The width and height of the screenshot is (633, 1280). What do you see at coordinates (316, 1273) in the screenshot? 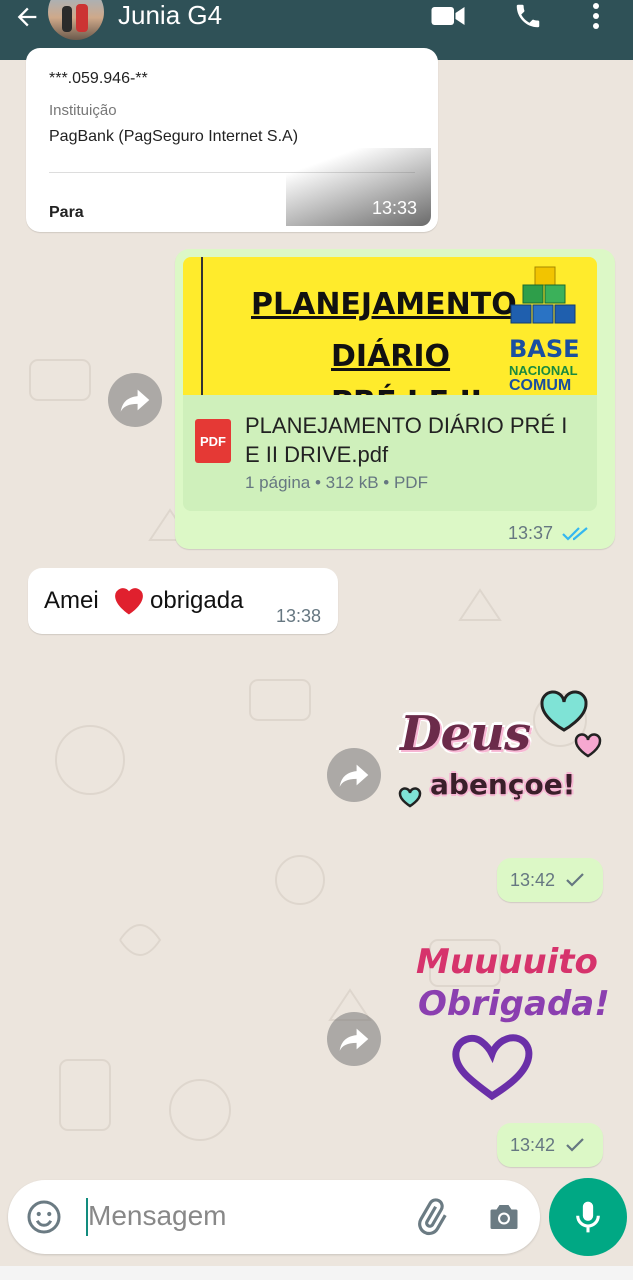
I see `system-nav-strip` at bounding box center [316, 1273].